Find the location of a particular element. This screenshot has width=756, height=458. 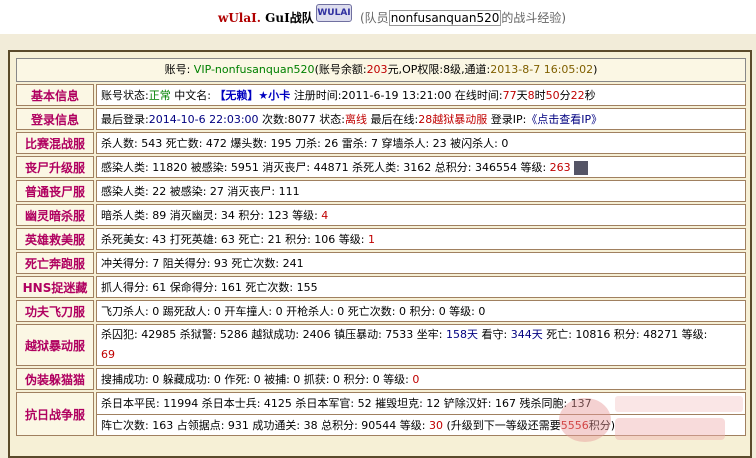

label-knife: 功夫飞刀服 is located at coordinates (55, 311).